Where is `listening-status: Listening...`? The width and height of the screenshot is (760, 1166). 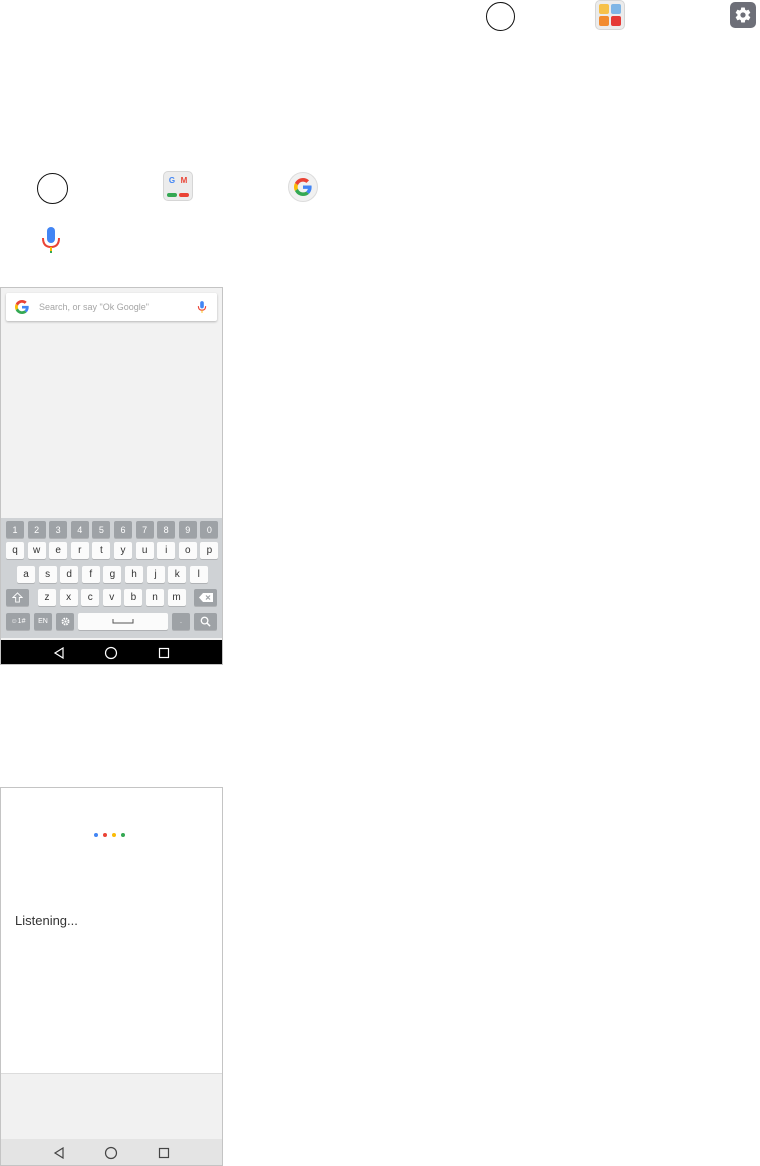
listening-status: Listening... is located at coordinates (46, 920).